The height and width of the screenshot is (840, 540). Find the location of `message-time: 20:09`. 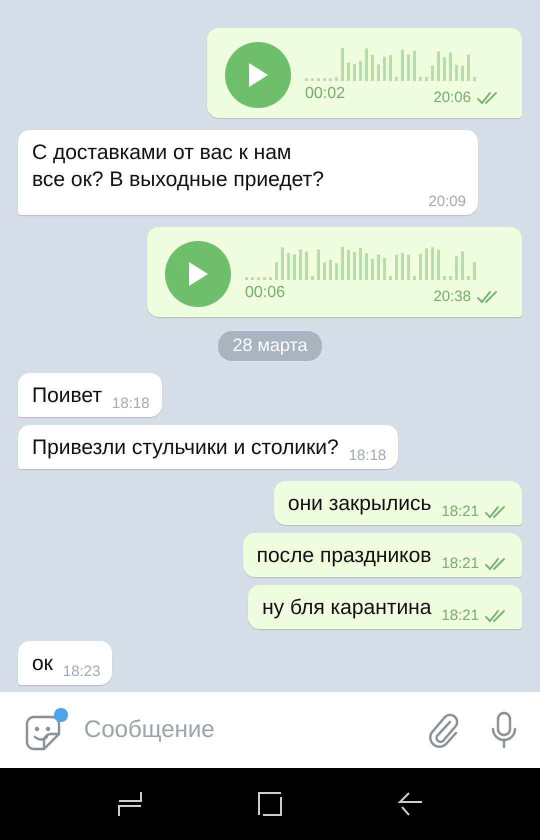

message-time: 20:09 is located at coordinates (447, 202).